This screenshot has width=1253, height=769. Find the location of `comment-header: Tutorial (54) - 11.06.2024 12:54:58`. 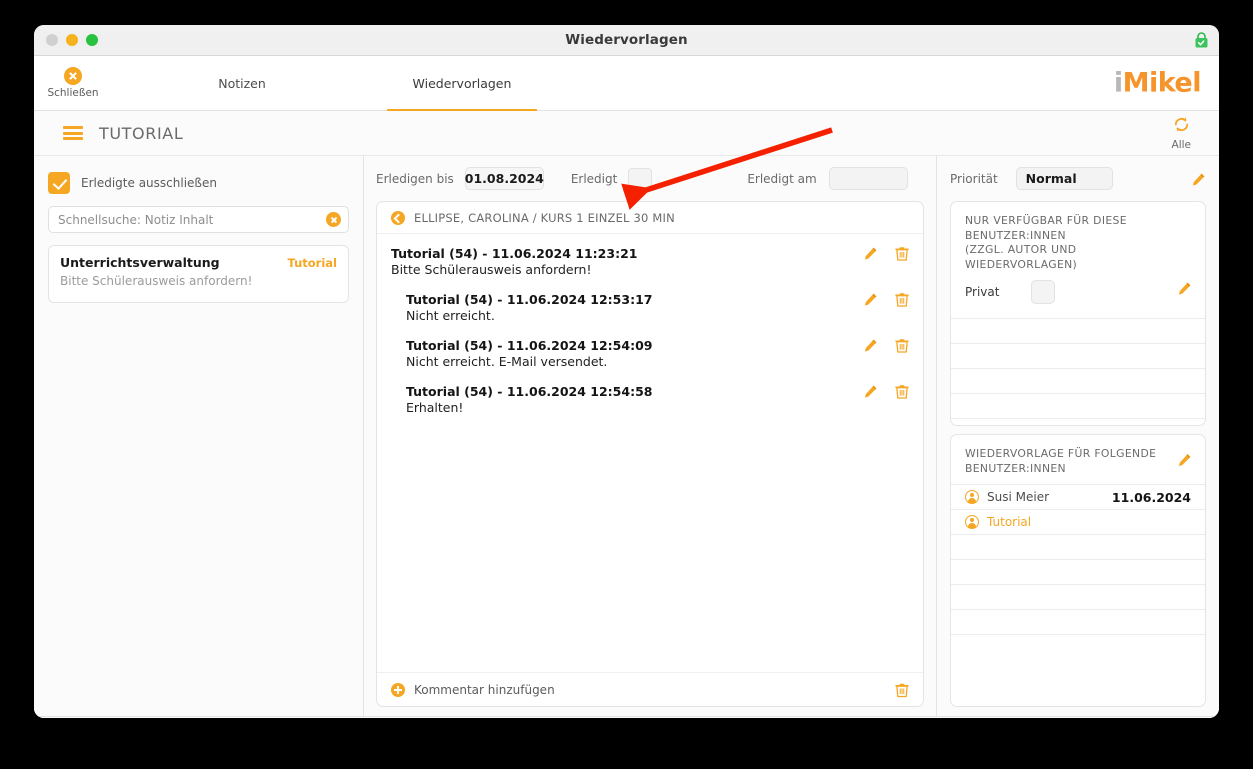

comment-header: Tutorial (54) - 11.06.2024 12:54:58 is located at coordinates (529, 391).